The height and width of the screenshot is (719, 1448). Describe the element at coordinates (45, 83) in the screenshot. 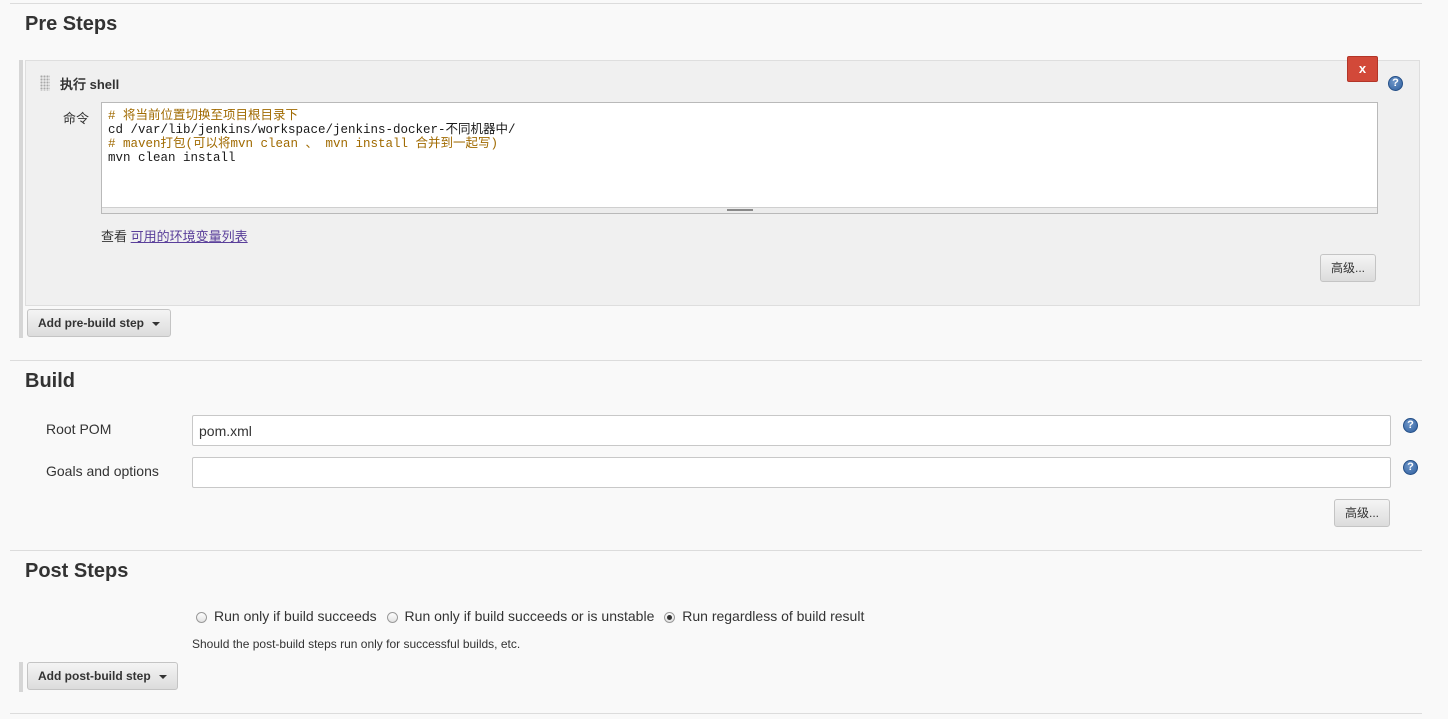

I see `drag-handle-icon` at that location.